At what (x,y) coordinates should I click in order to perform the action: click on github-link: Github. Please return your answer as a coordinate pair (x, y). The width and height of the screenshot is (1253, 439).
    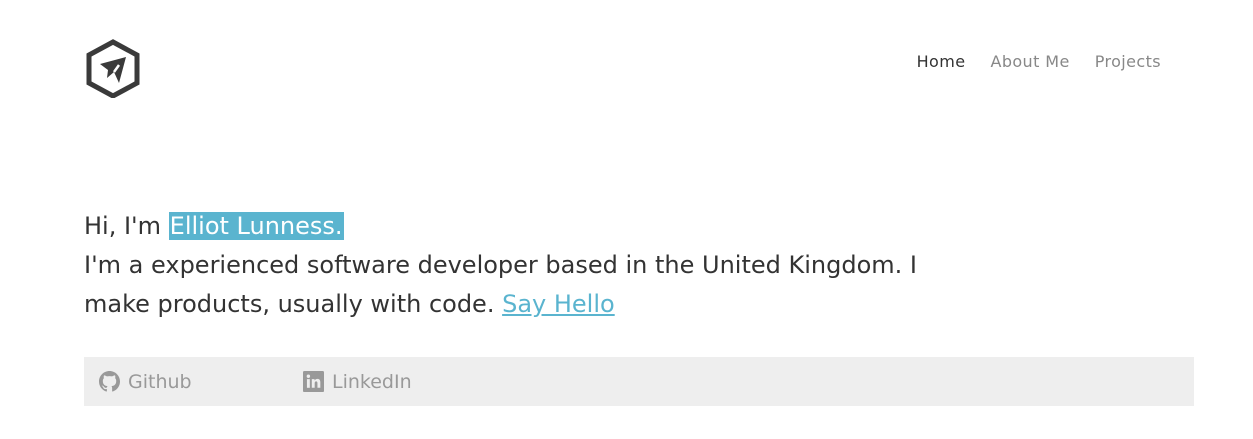
    Looking at the image, I should click on (145, 381).